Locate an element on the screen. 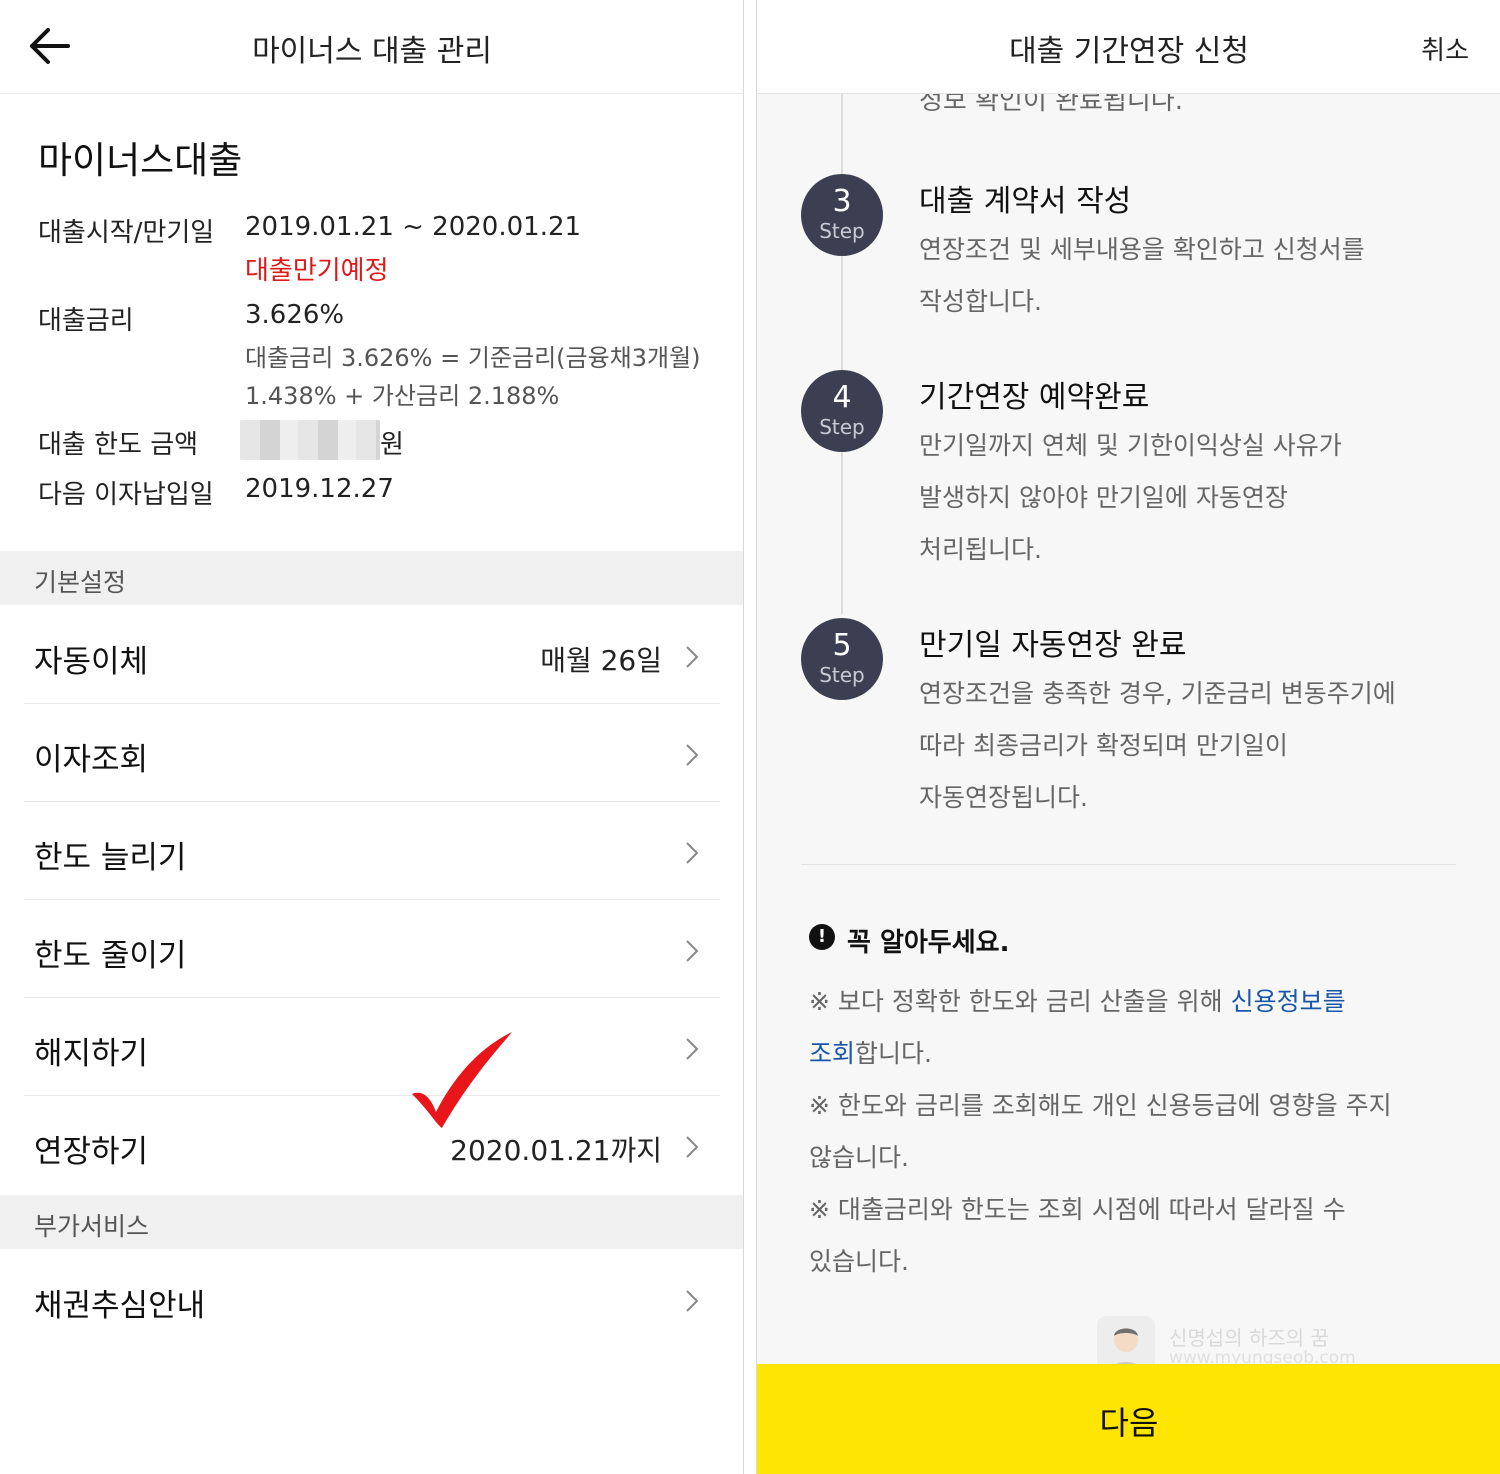 This screenshot has height=1474, width=1500. step-number: 3 is located at coordinates (842, 201).